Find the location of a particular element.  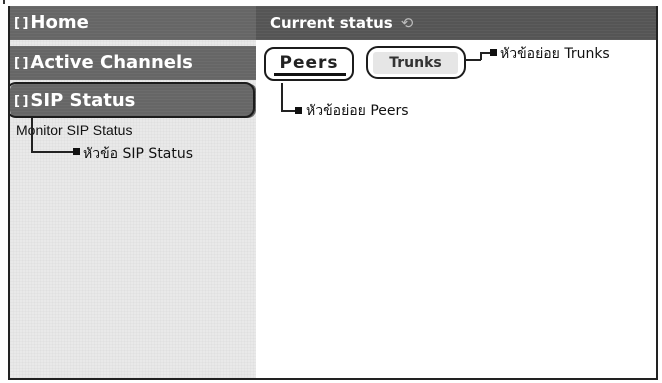

sidebar-item-active-channels: [ ] Active Channels is located at coordinates (133, 63).